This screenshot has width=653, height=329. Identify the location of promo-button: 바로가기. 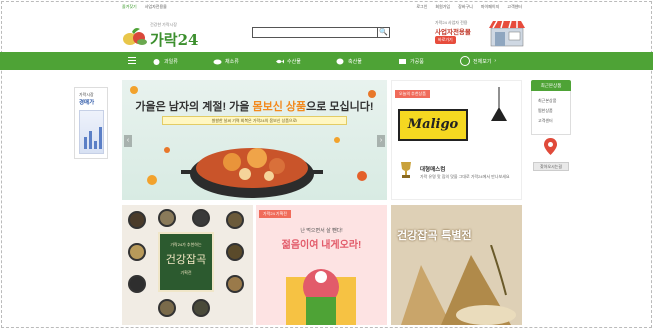
(445, 40).